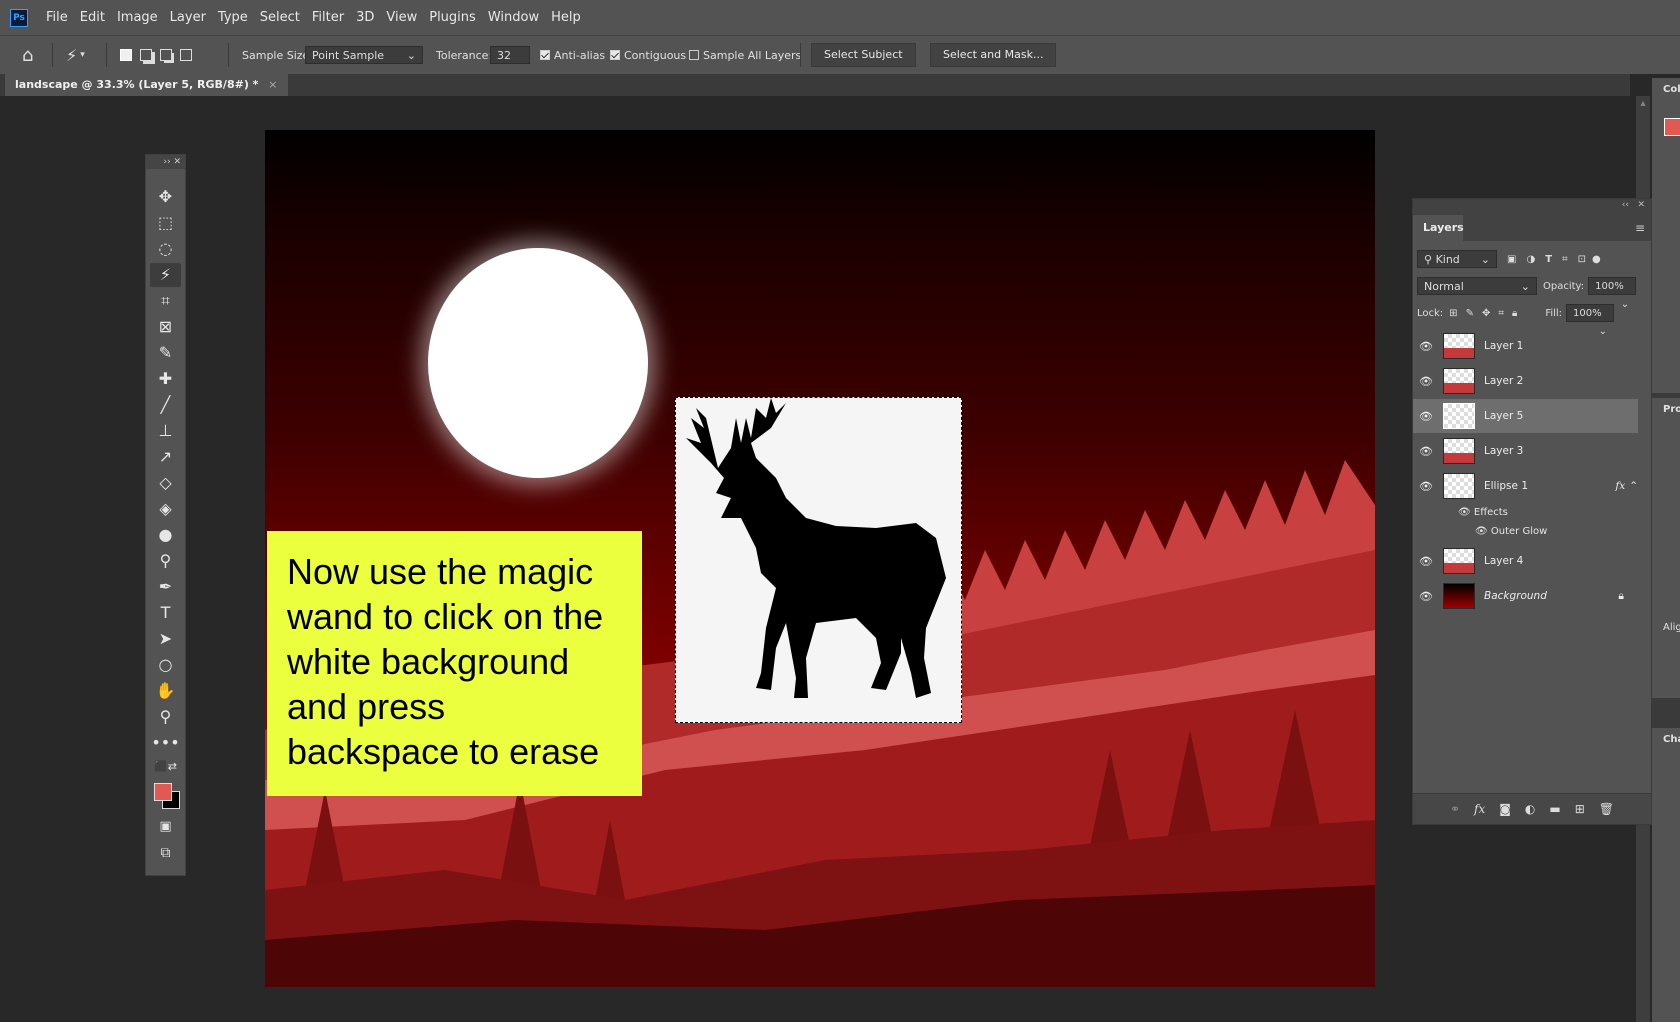 The width and height of the screenshot is (1680, 1022). I want to click on opacity-input: 100% ⌄, so click(1612, 293).